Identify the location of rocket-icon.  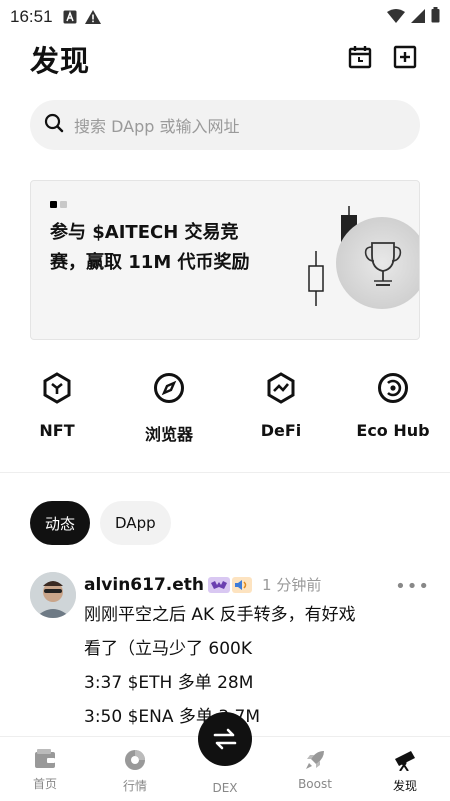
(315, 760).